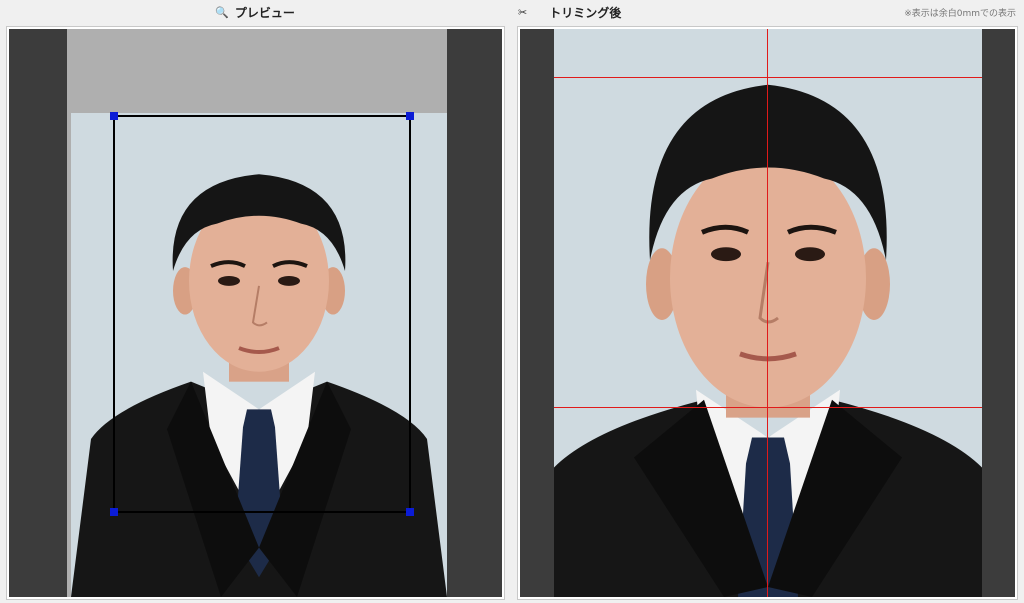  I want to click on crop-handle-top-right, so click(410, 116).